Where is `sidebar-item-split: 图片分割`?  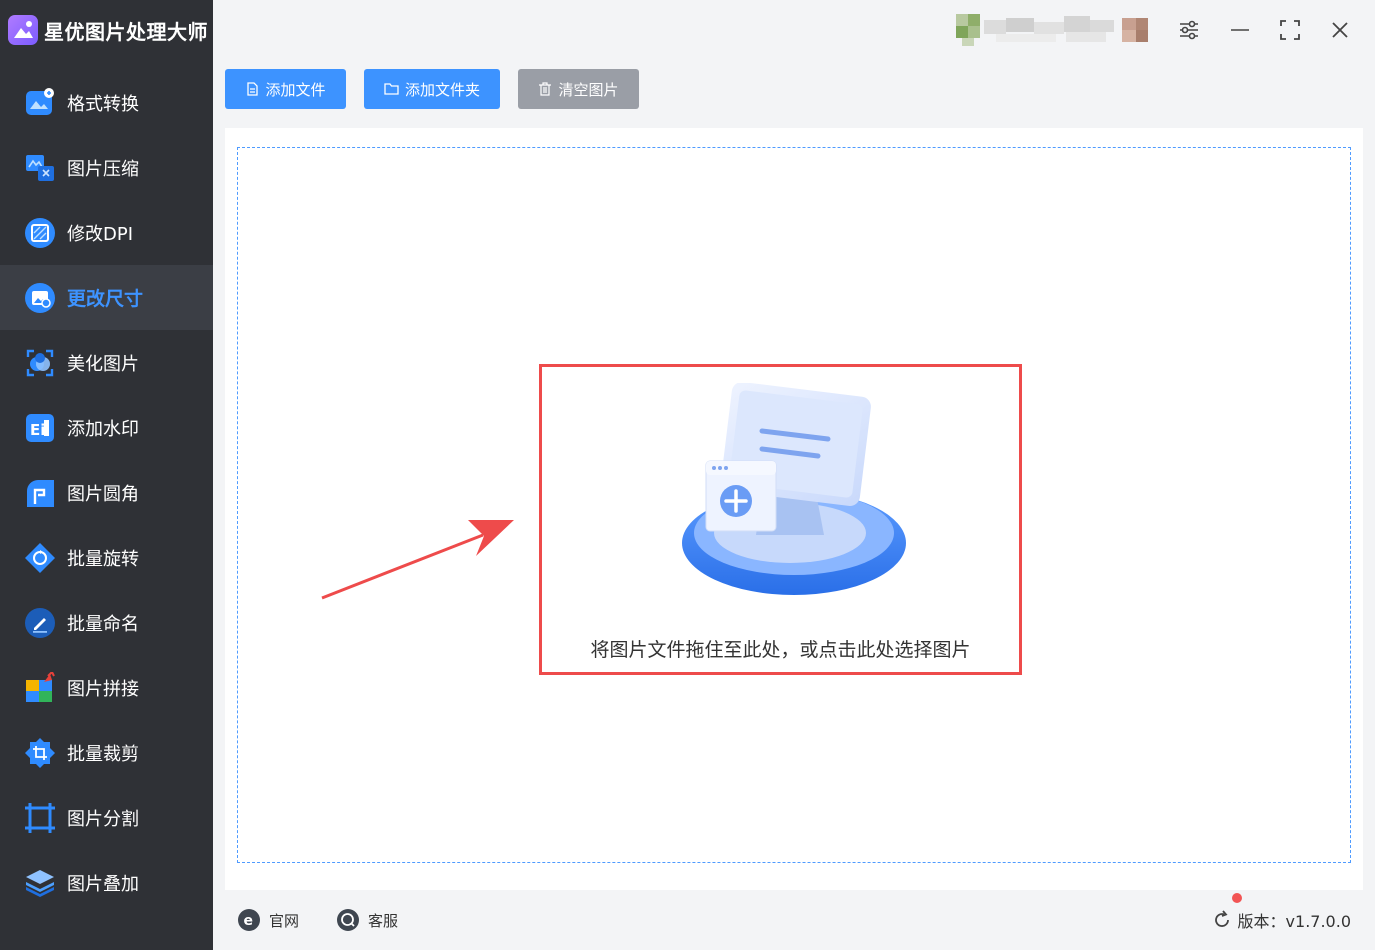 sidebar-item-split: 图片分割 is located at coordinates (106, 817).